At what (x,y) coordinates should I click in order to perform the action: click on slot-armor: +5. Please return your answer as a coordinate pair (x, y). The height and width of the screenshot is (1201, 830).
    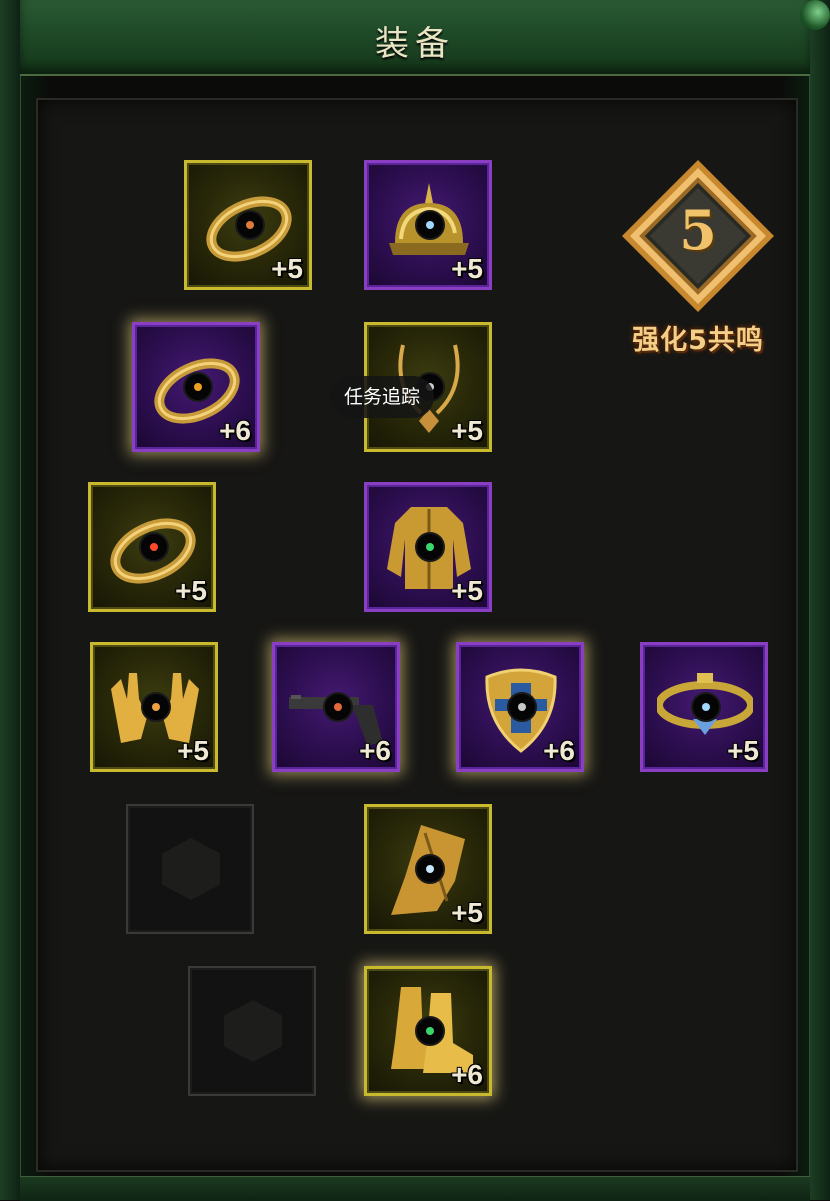
    Looking at the image, I should click on (428, 547).